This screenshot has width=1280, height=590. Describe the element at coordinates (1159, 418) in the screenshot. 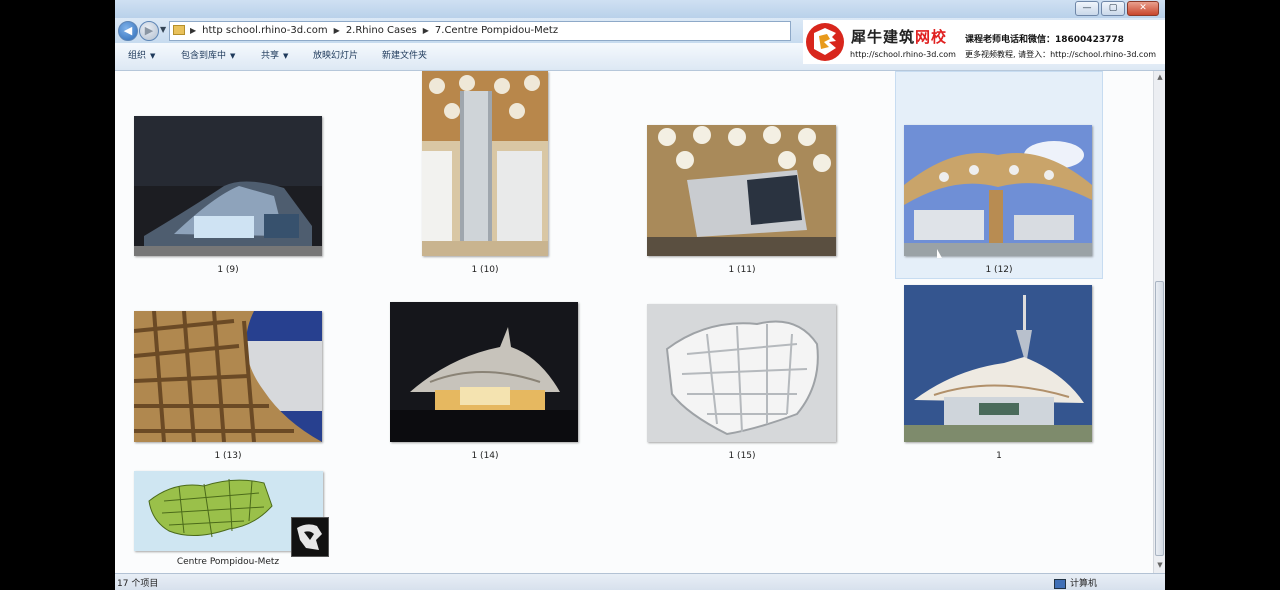

I see `scrollbar-thumb` at that location.